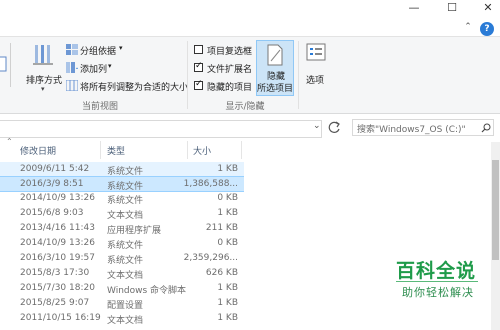 This screenshot has height=330, width=500. I want to click on minimize-button: —, so click(414, 9).